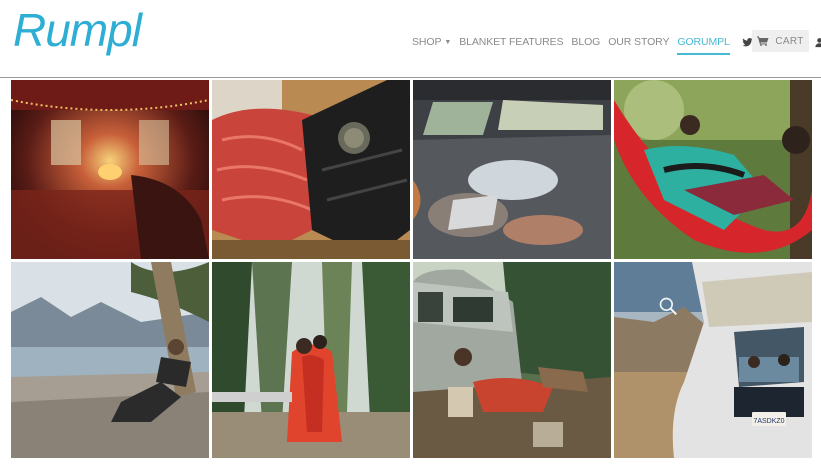 The width and height of the screenshot is (821, 471). I want to click on gallery-photo-hammock, so click(713, 169).